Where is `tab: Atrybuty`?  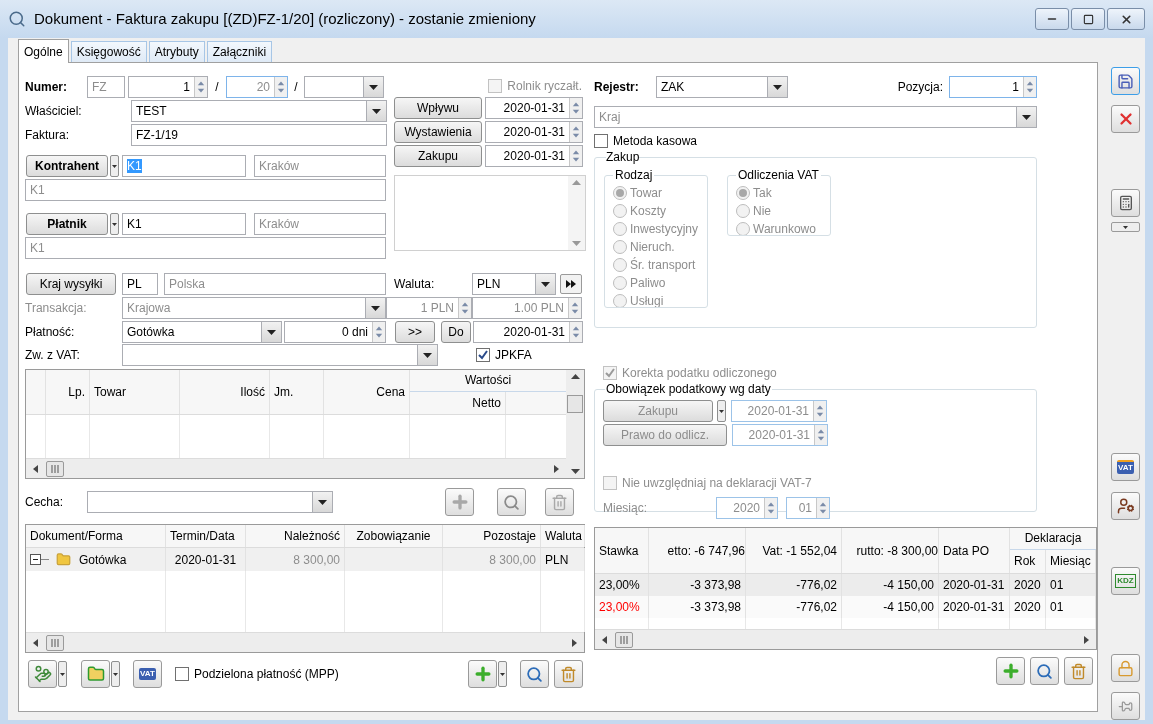 tab: Atrybuty is located at coordinates (176, 51).